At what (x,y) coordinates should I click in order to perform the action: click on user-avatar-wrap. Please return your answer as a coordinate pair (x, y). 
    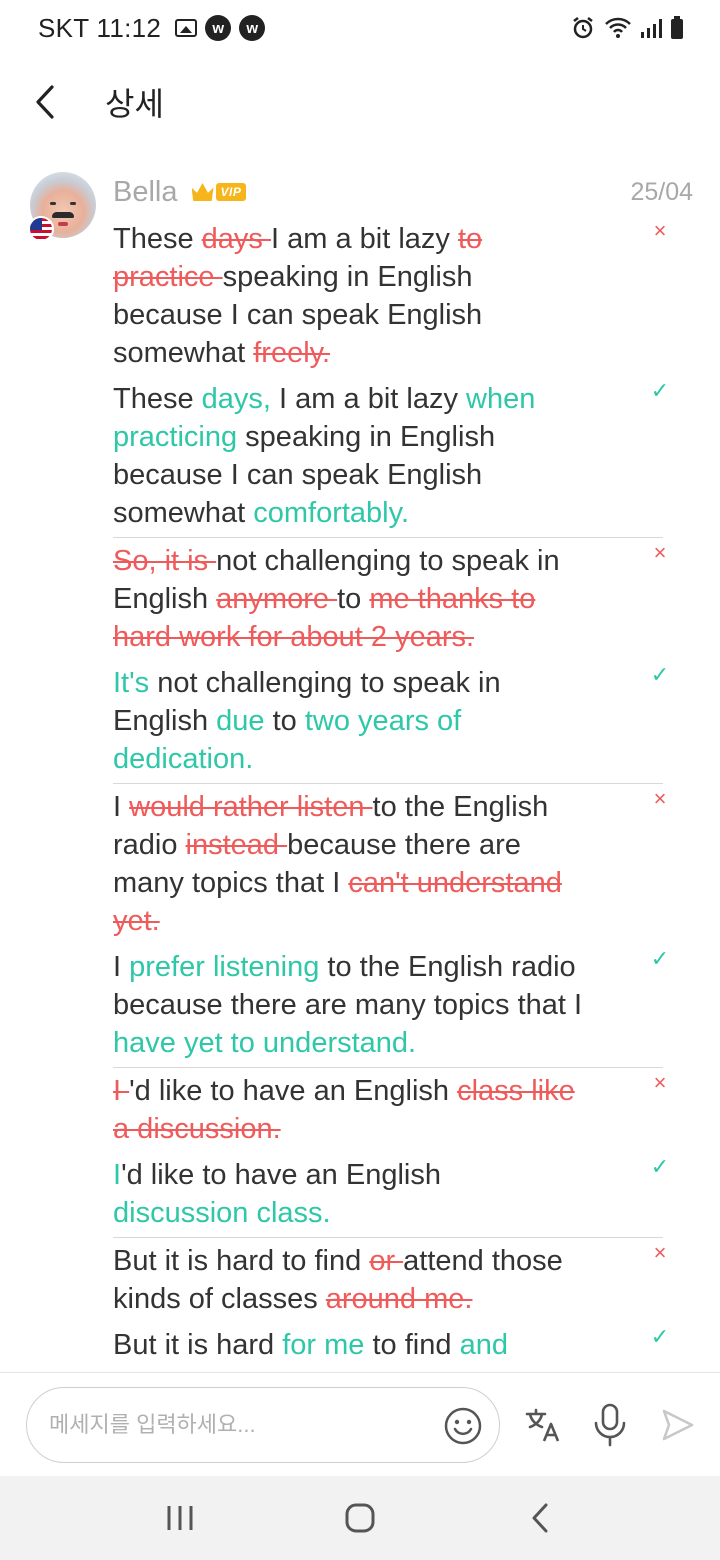
    Looking at the image, I should click on (62, 207).